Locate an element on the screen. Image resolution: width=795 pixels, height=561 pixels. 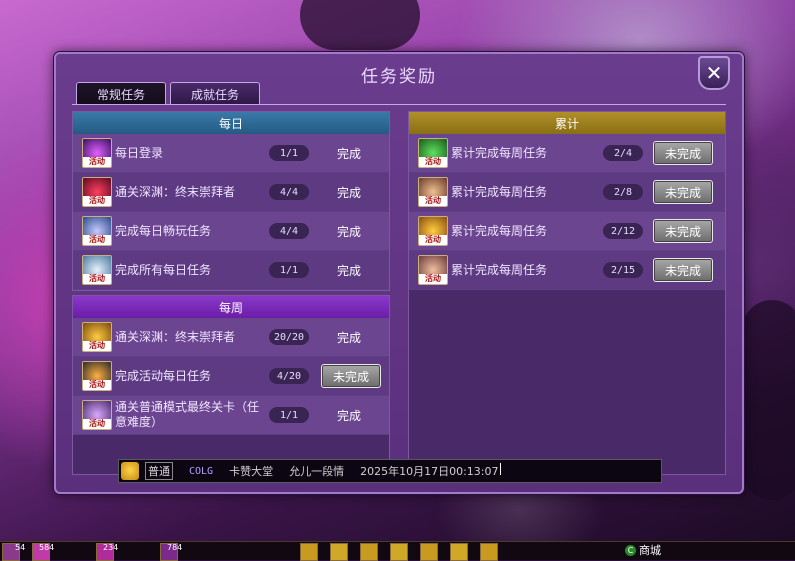
hotbar: 54 584 234 784 is located at coordinates (397, 551).